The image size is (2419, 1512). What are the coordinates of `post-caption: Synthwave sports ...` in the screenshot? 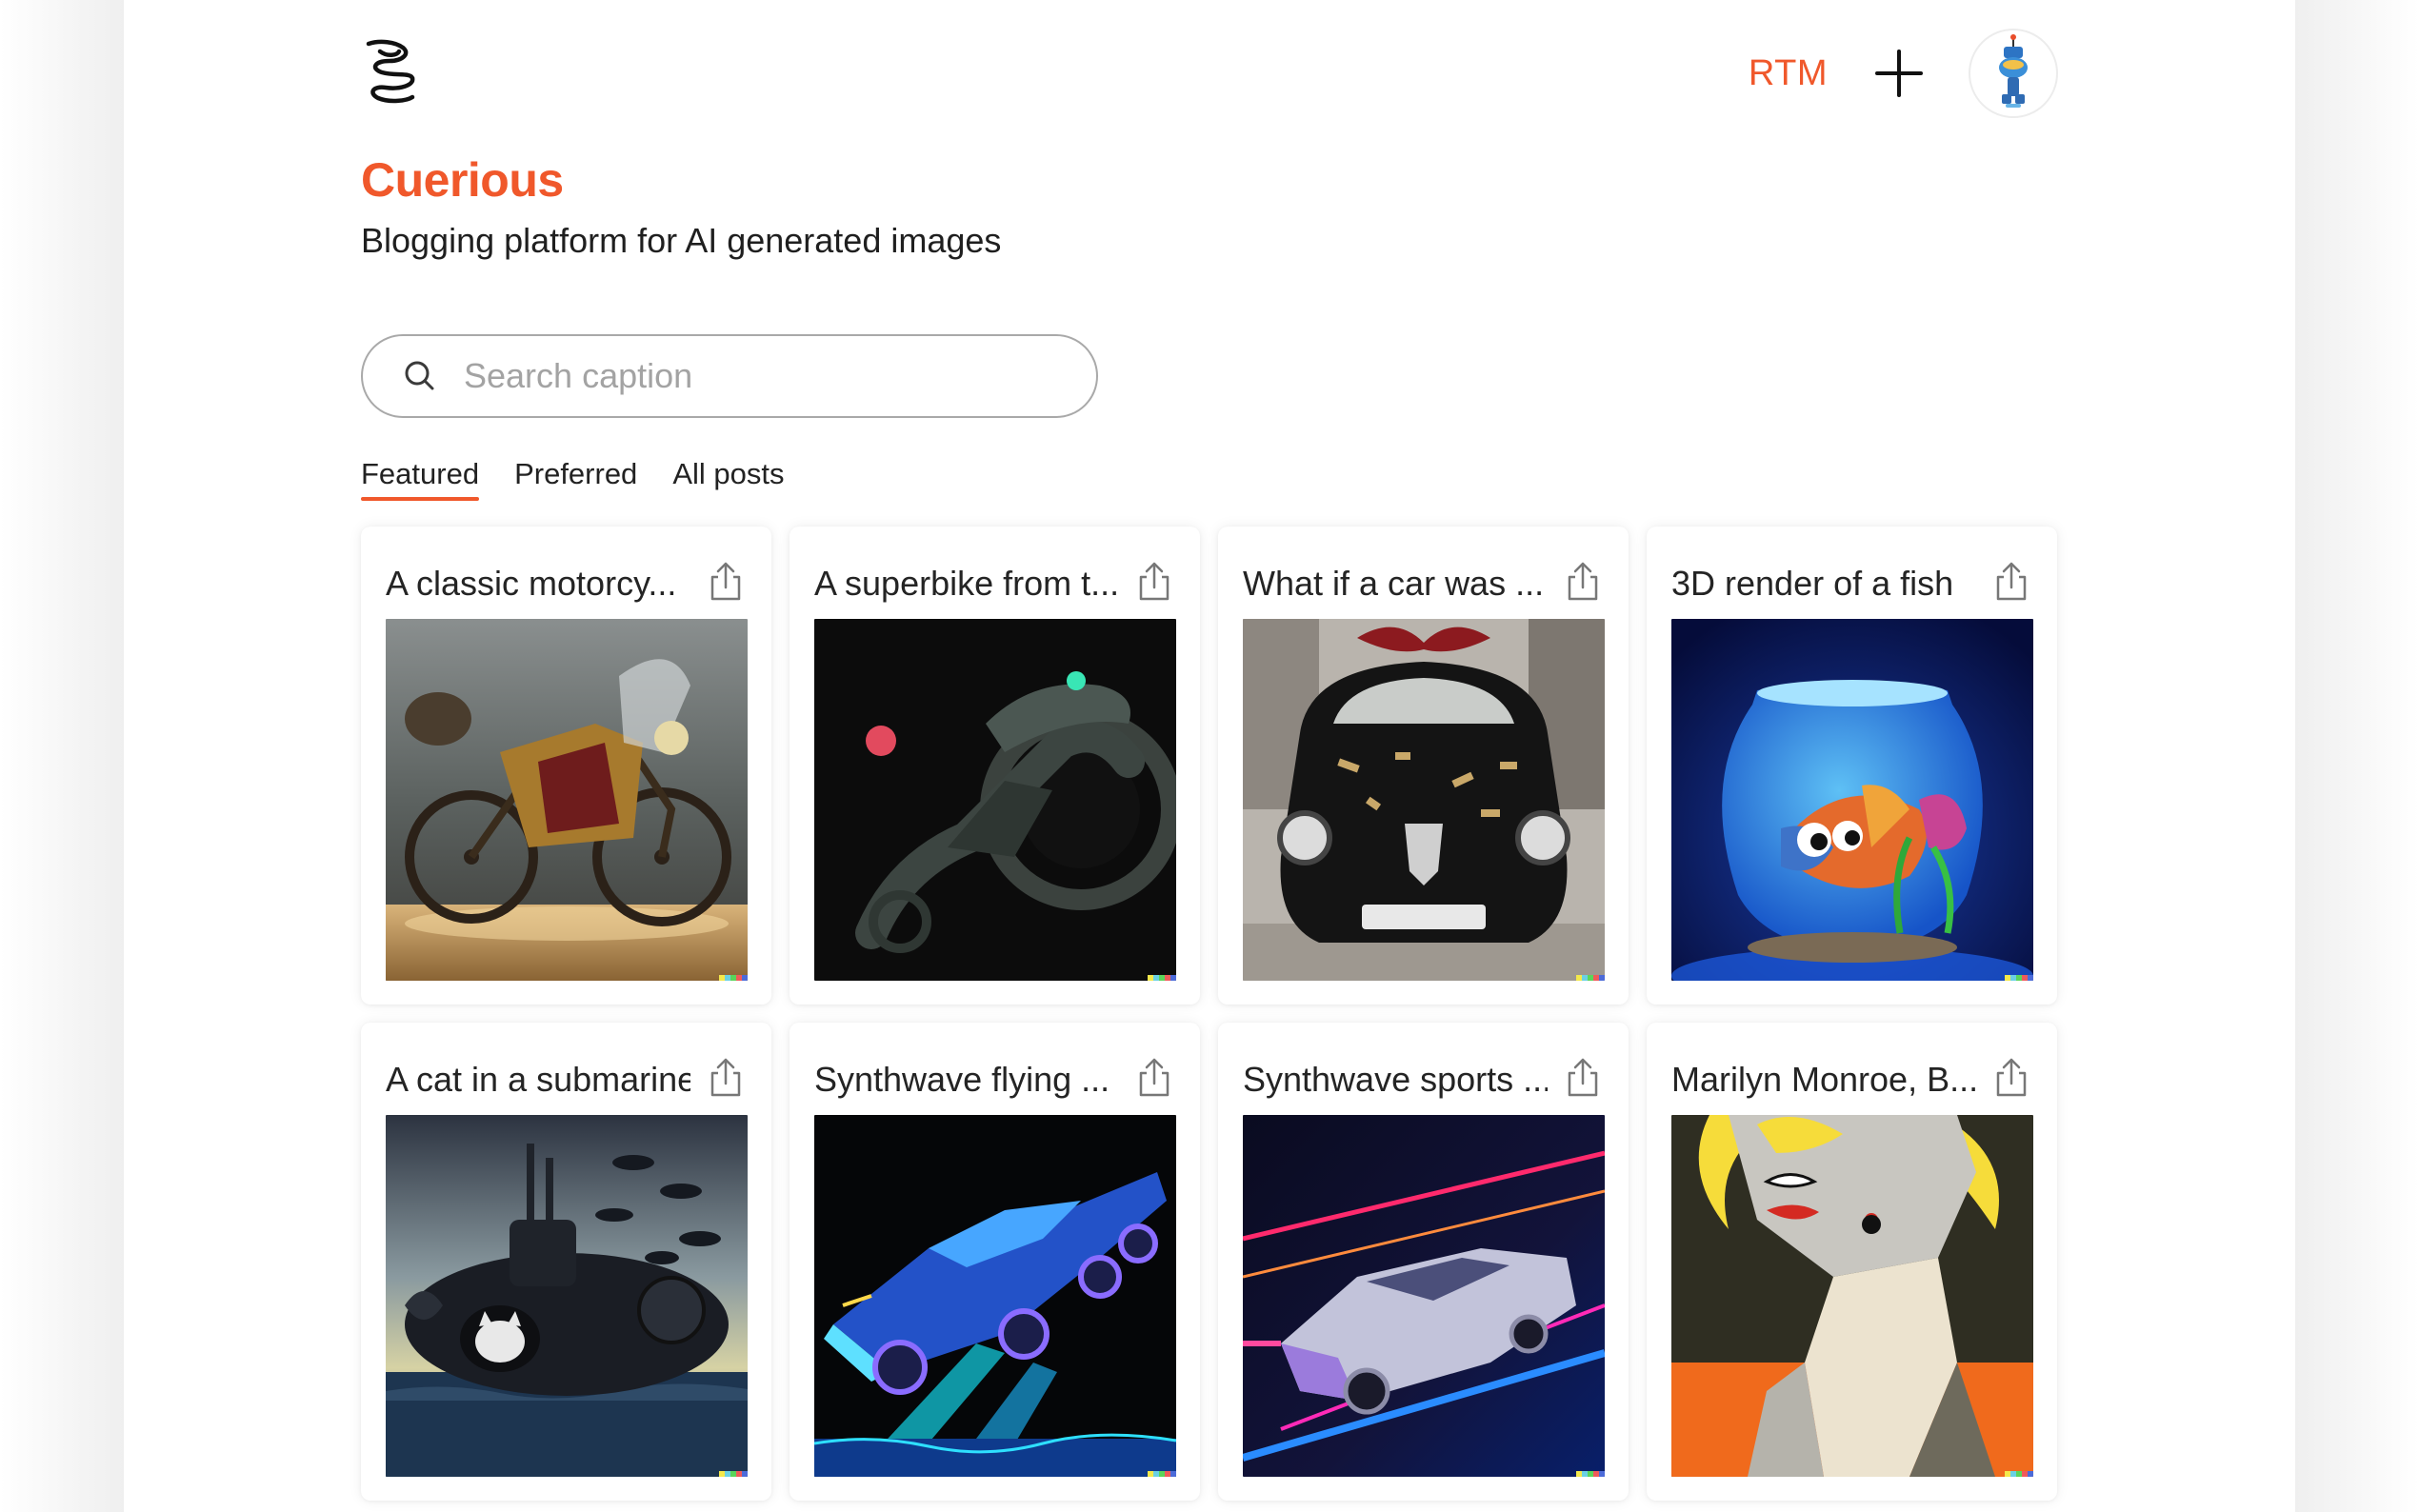 It's located at (1395, 1080).